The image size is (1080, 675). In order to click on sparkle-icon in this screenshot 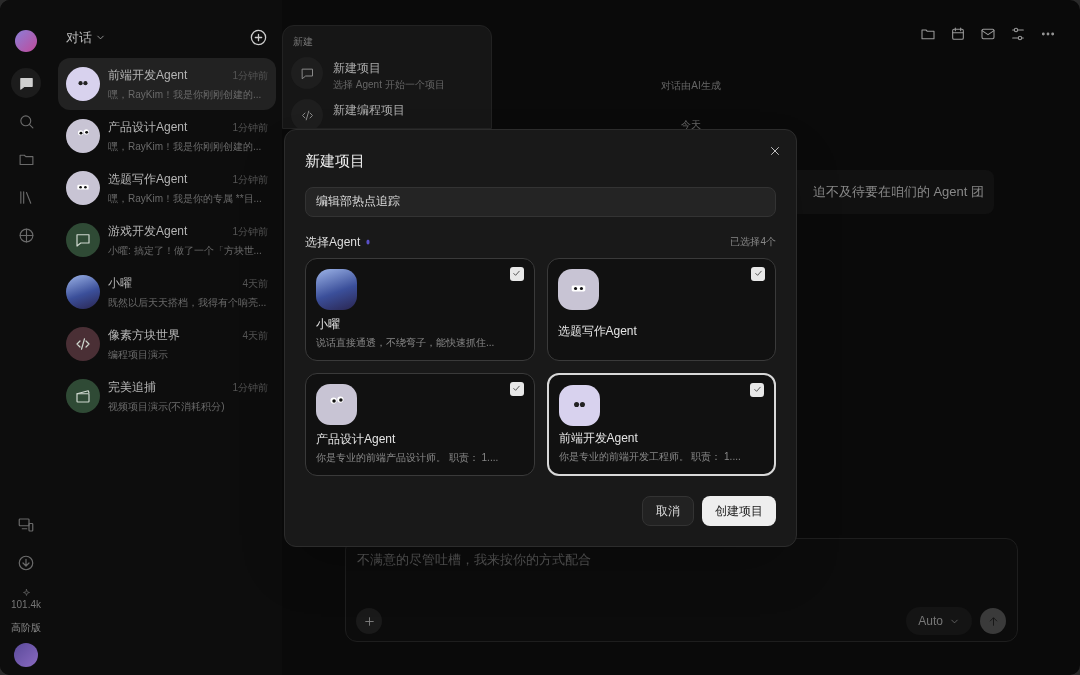, I will do `click(26, 592)`.